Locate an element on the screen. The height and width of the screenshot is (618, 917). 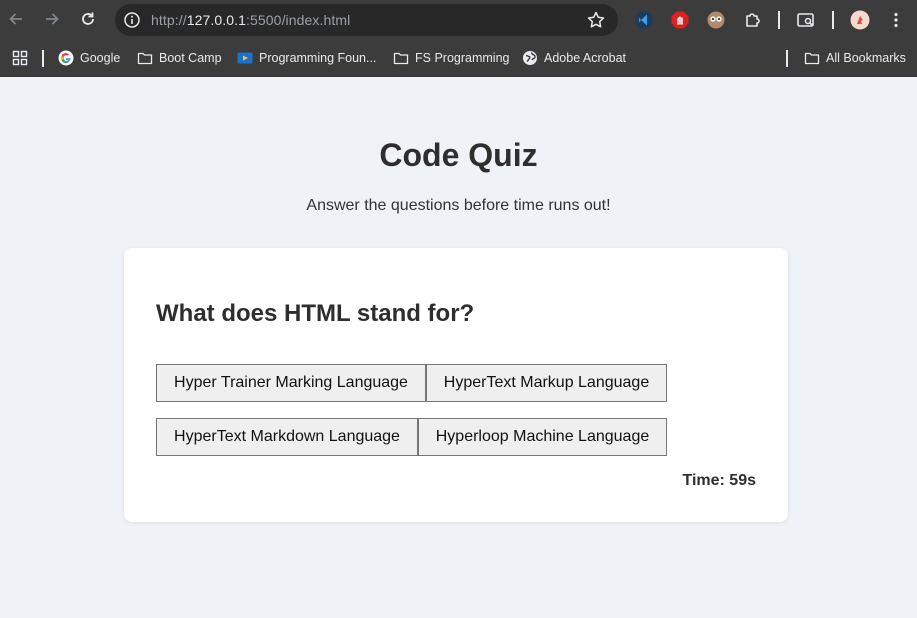
extensions-puzzle-icon is located at coordinates (753, 20).